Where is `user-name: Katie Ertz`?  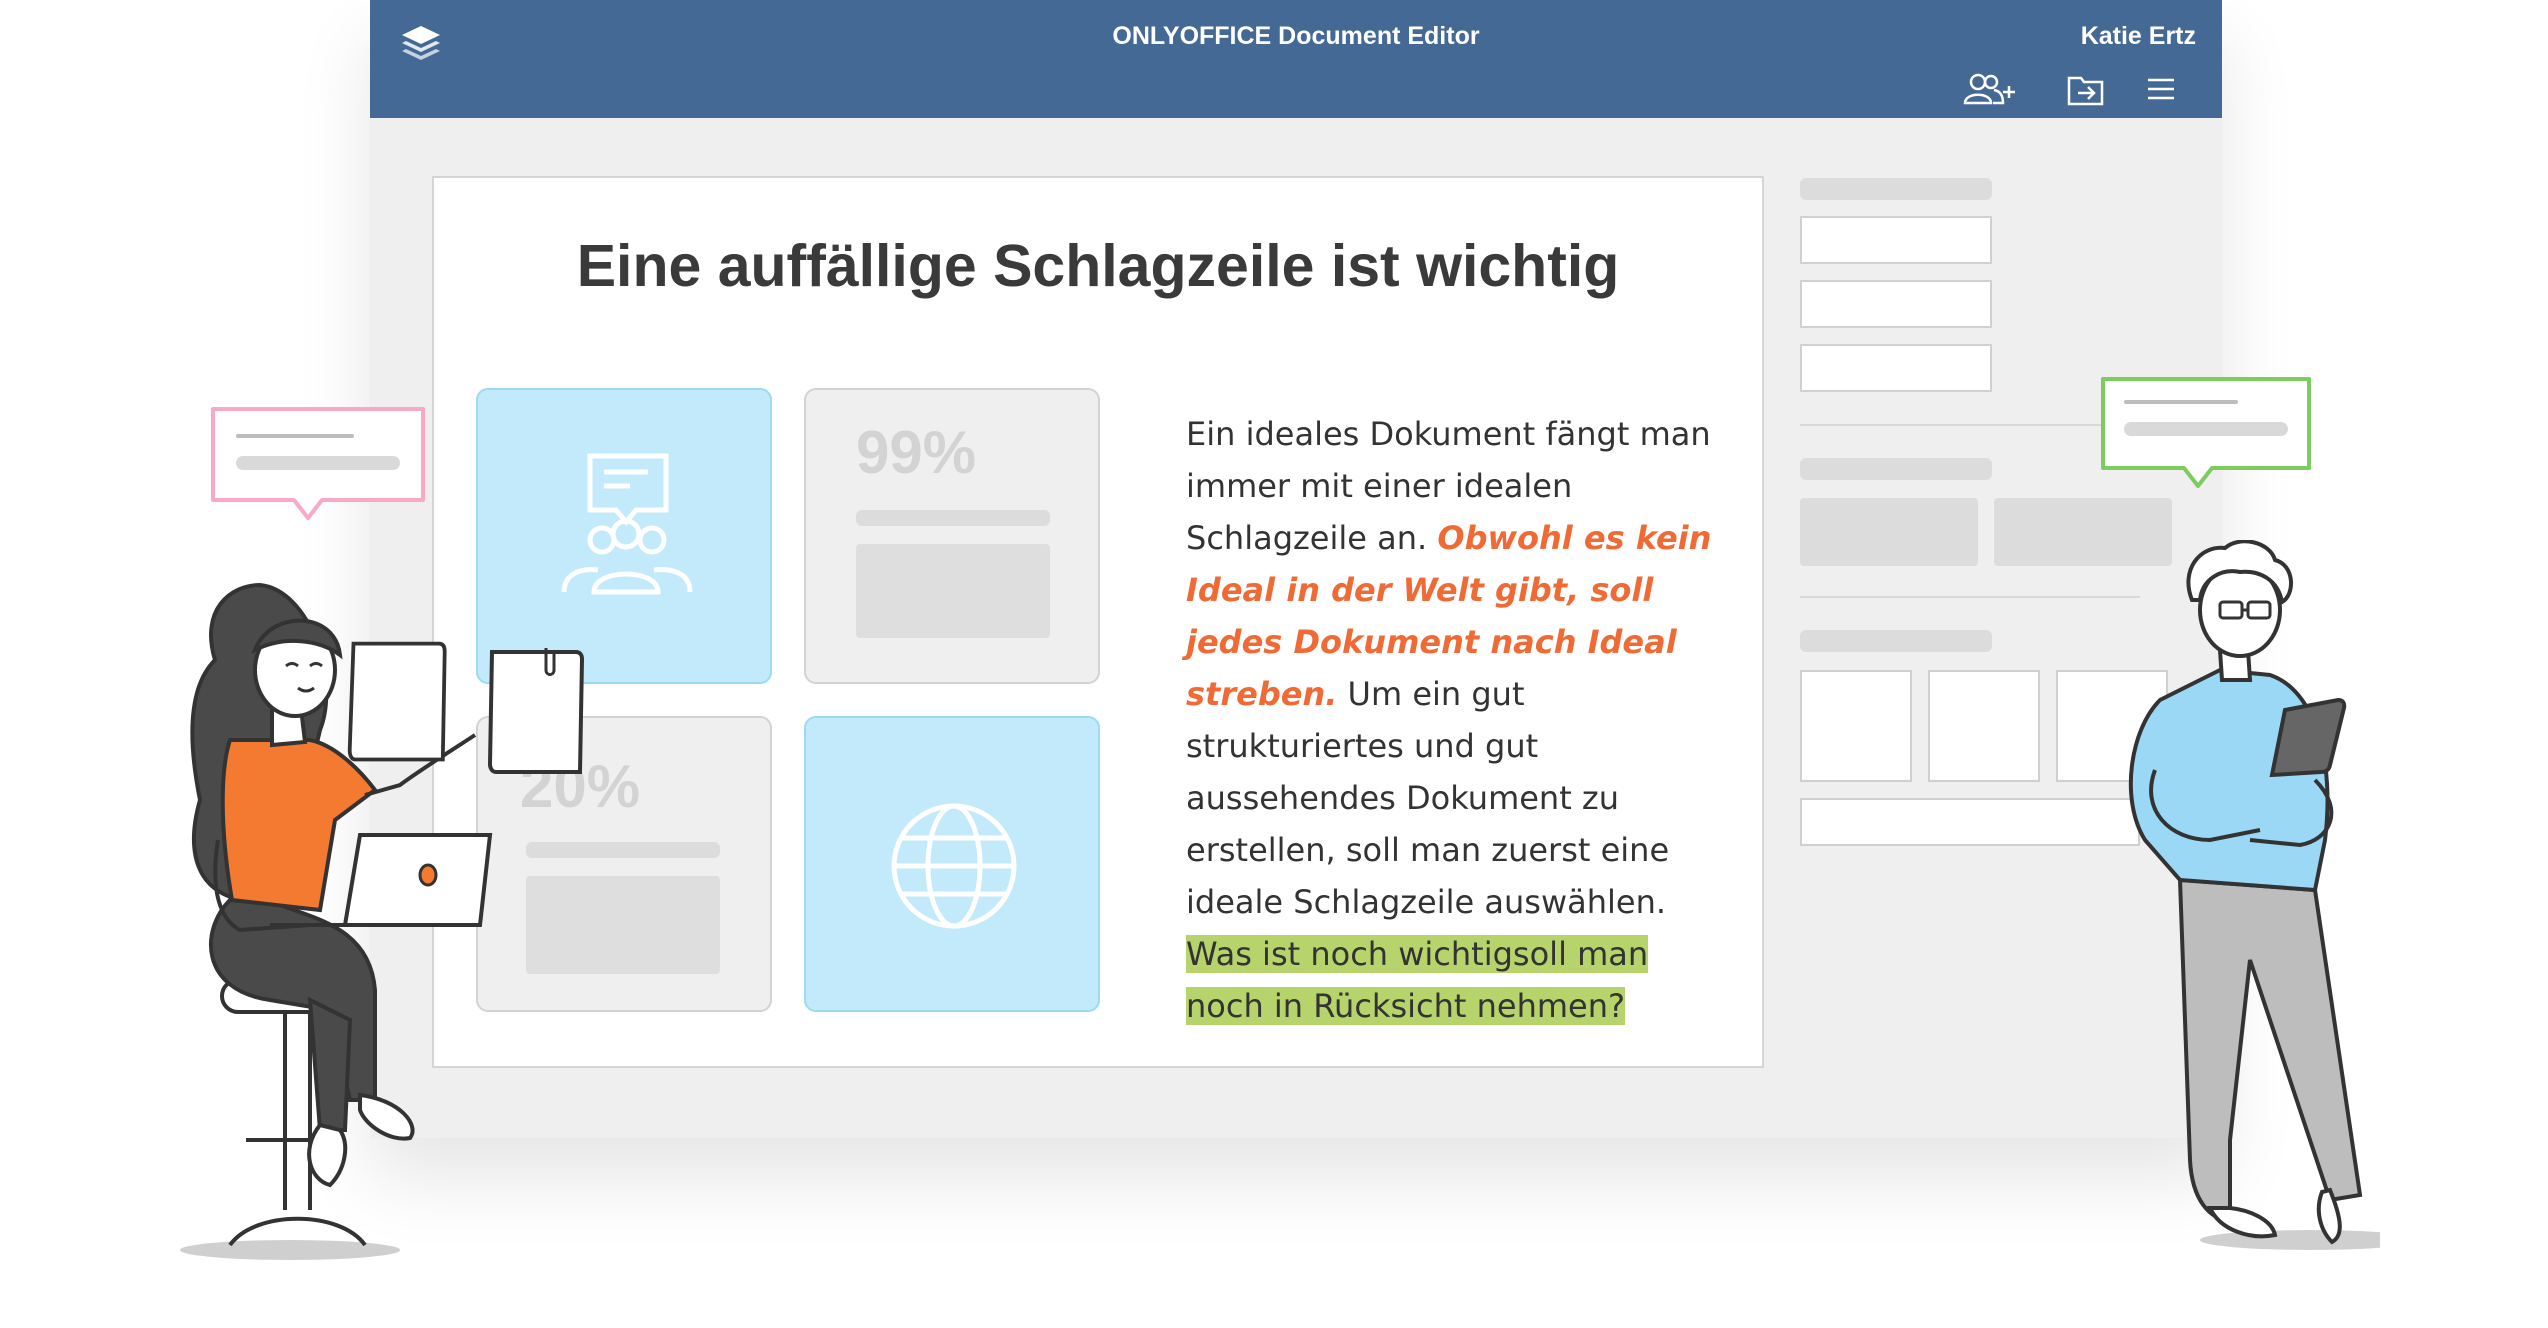
user-name: Katie Ertz is located at coordinates (2138, 36).